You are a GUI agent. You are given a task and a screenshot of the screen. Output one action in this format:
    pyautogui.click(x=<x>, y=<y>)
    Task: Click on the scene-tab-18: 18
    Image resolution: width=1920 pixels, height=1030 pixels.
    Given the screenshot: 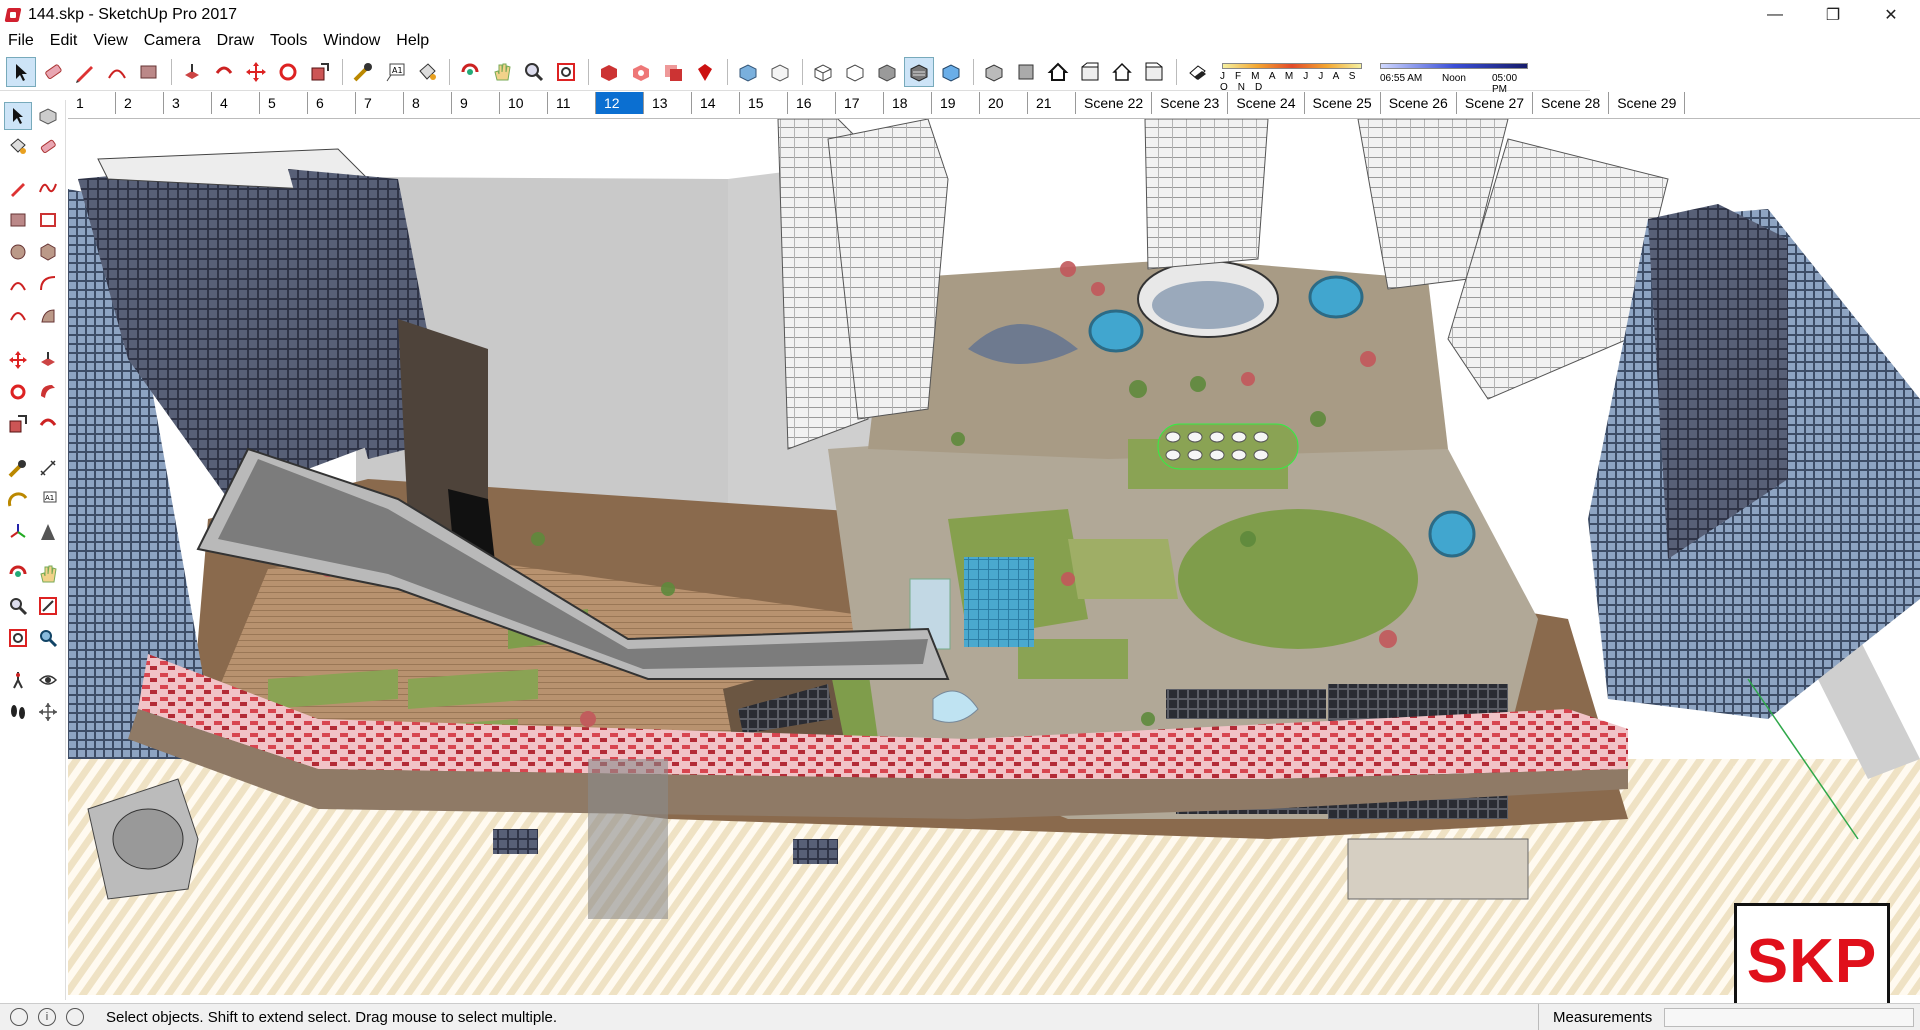 What is the action you would take?
    pyautogui.click(x=908, y=103)
    